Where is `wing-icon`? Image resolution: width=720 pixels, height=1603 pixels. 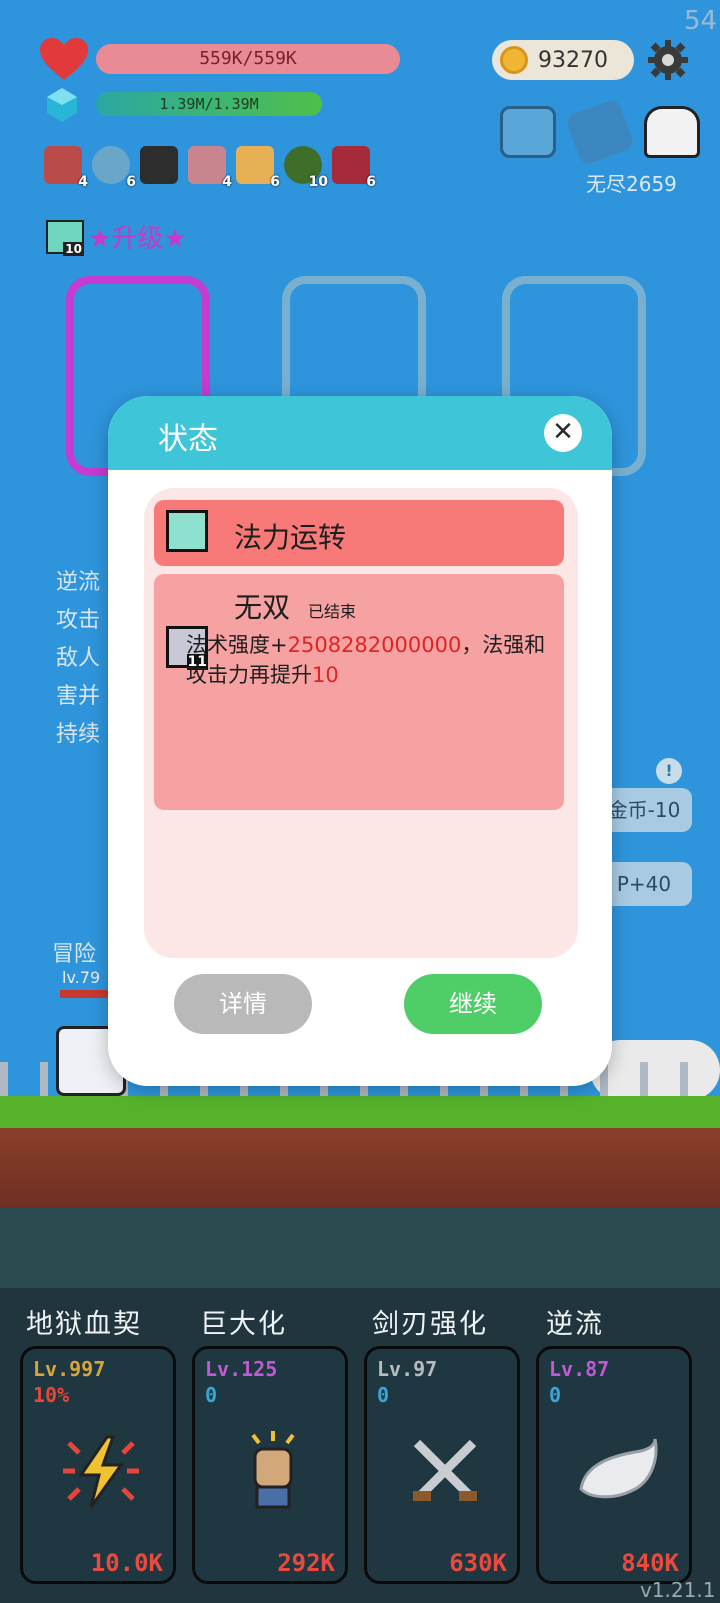
wing-icon is located at coordinates (618, 1468).